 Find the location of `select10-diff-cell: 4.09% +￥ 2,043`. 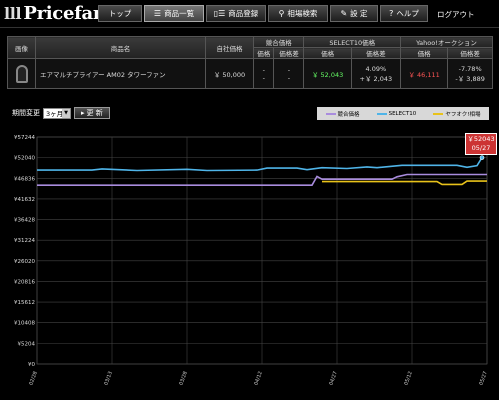

select10-diff-cell: 4.09% +￥ 2,043 is located at coordinates (375, 73).